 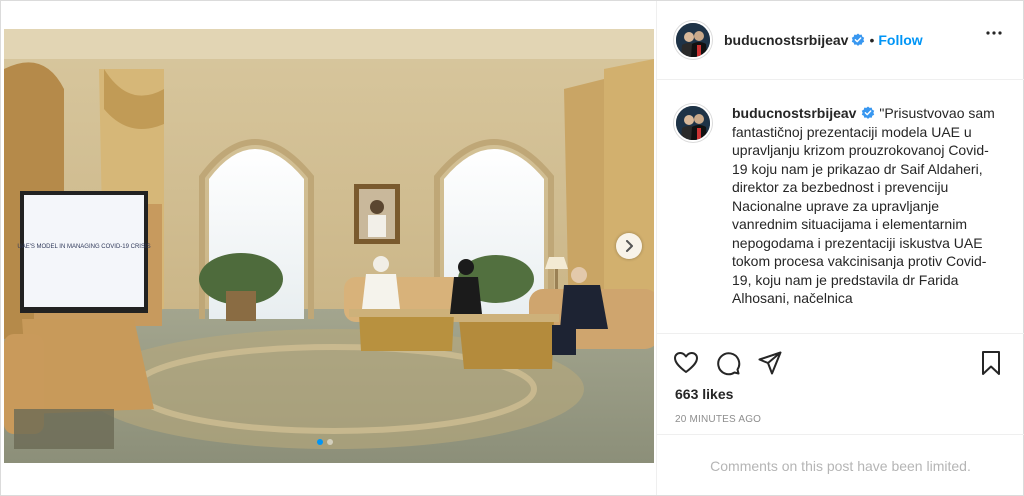 What do you see at coordinates (840, 465) in the screenshot?
I see `comments-limited-notice: Comments on this post have been limited.` at bounding box center [840, 465].